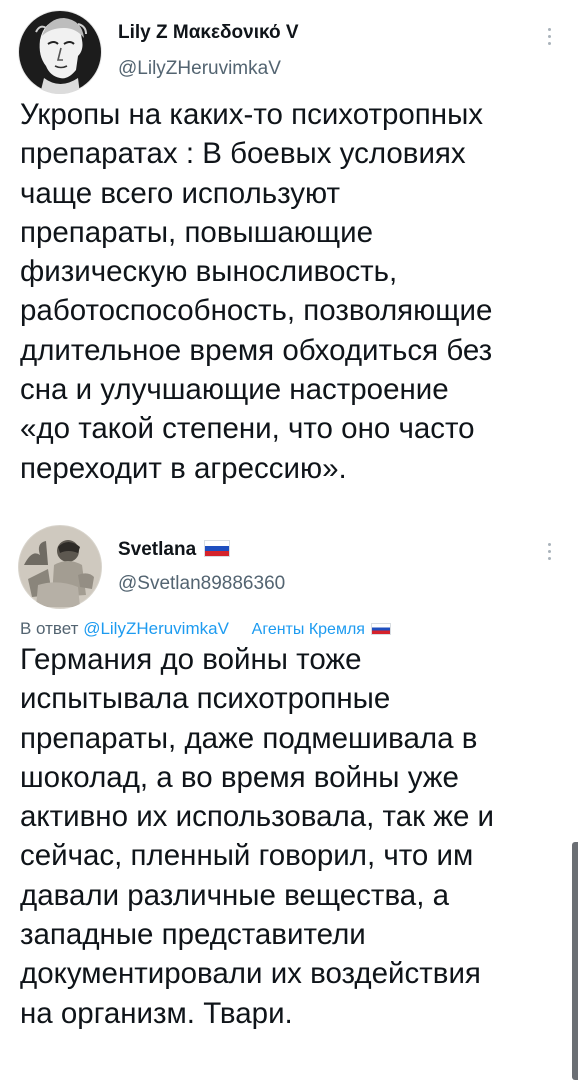 This screenshot has width=578, height=1080. What do you see at coordinates (201, 584) in the screenshot?
I see `author-handle: @Svetlan89886360` at bounding box center [201, 584].